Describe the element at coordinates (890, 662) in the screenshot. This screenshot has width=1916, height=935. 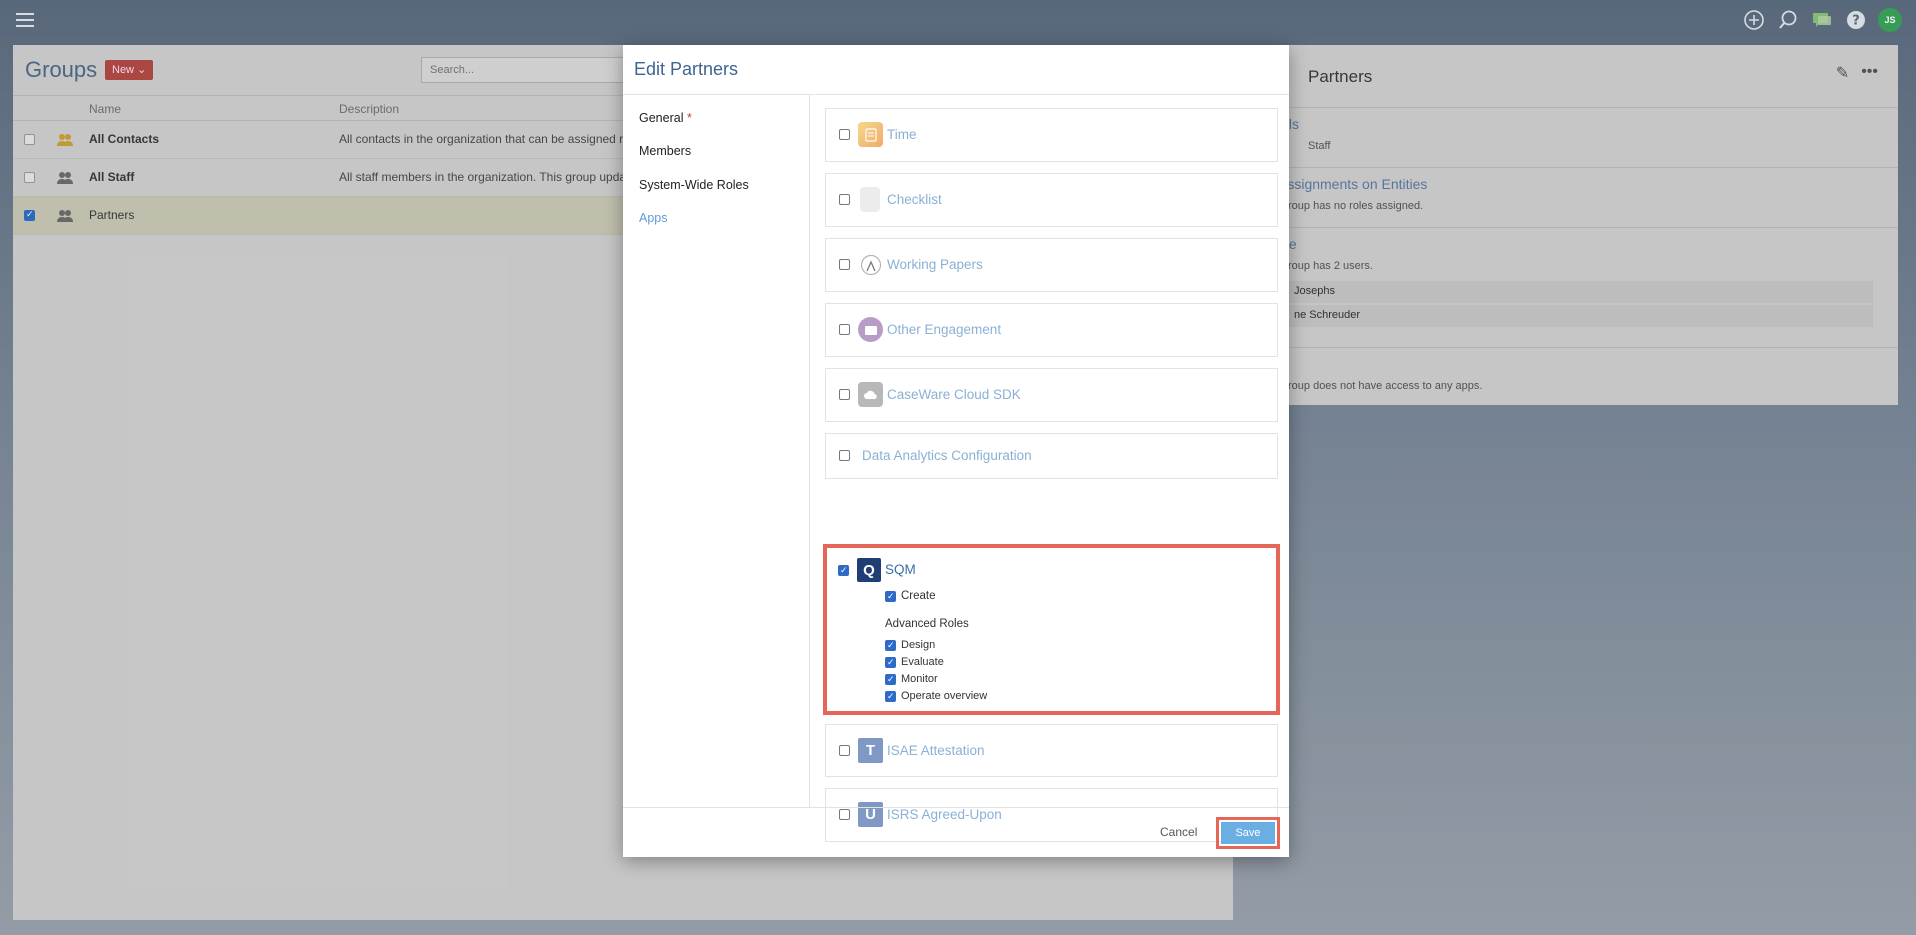
I see `evaluate-checkbox` at that location.